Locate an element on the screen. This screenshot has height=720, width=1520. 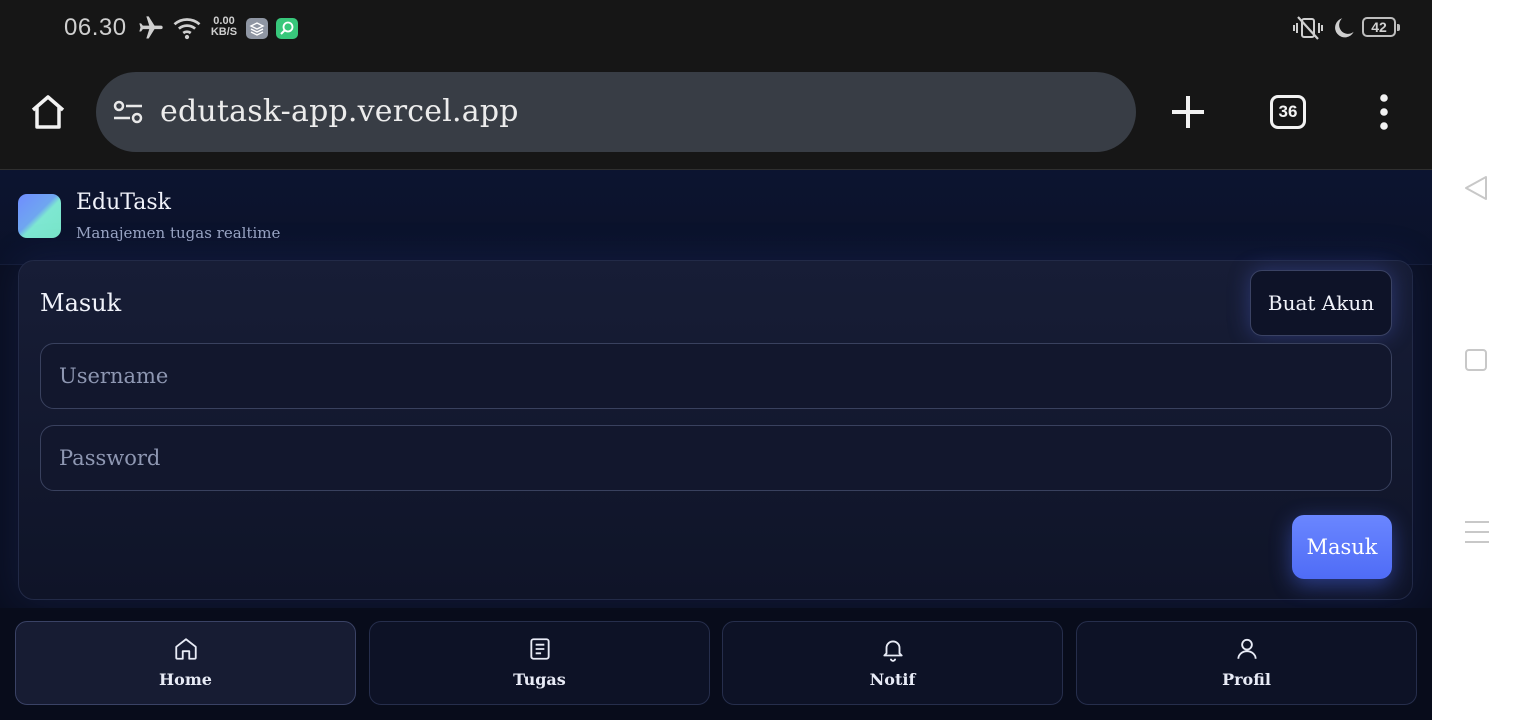
network-speed: 0.00 KB/S is located at coordinates (224, 27).